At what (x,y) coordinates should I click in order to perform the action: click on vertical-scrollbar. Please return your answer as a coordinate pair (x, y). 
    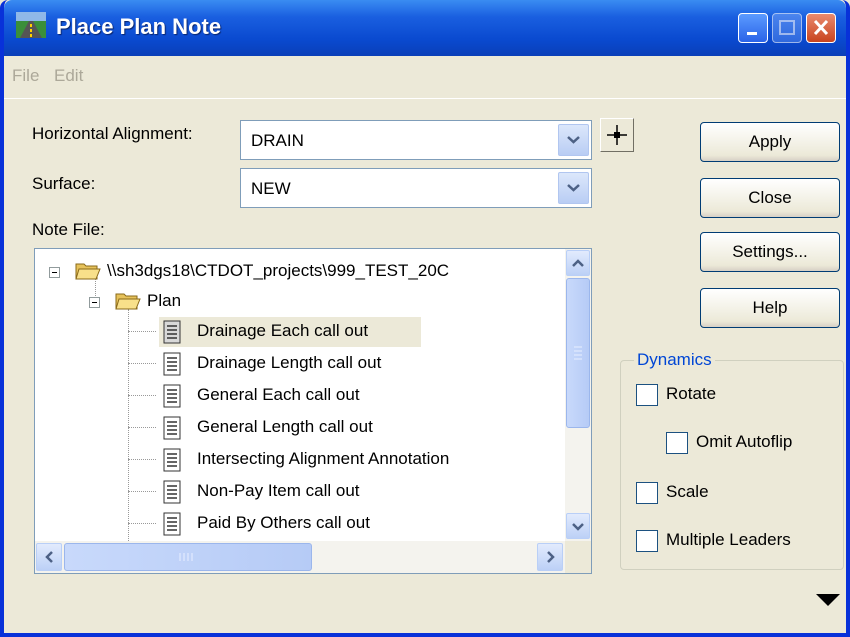
    Looking at the image, I should click on (578, 395).